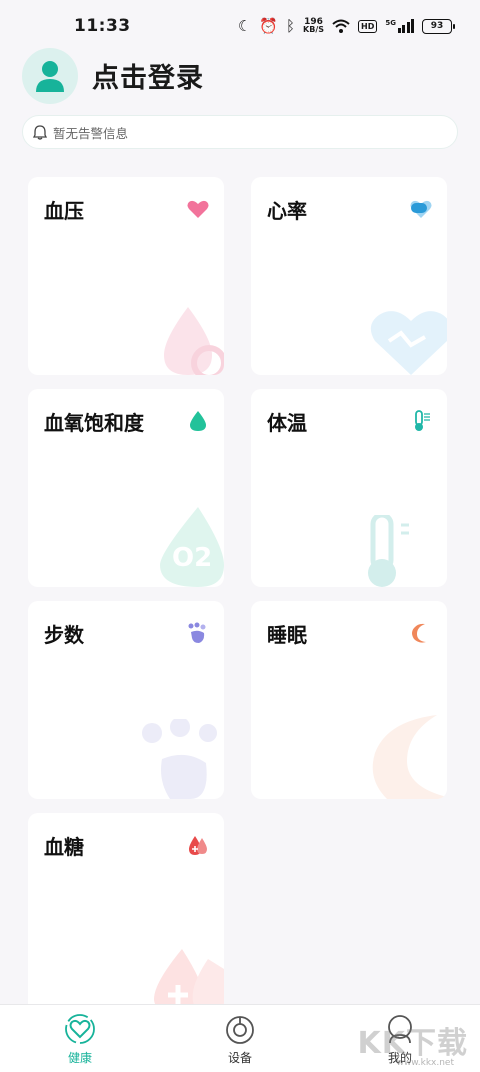  I want to click on status-icons: ☾ ⏰ ᛒ 196 KB/S HD 5G 93, so click(346, 26).